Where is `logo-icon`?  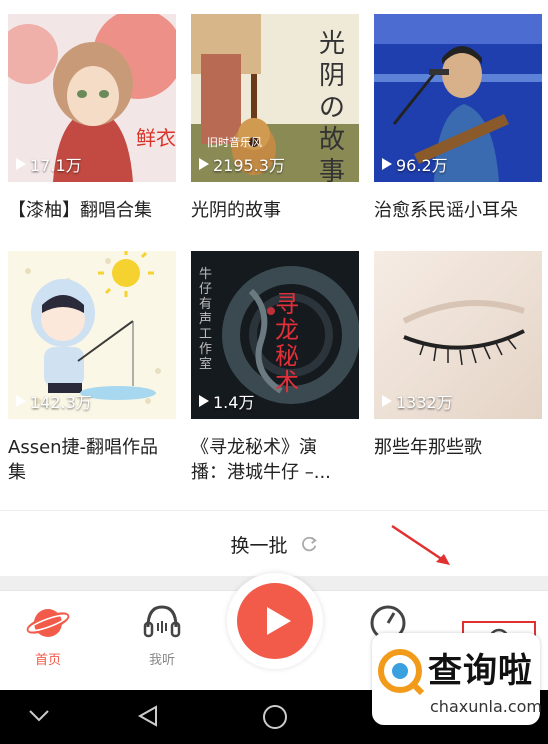 logo-icon is located at coordinates (401, 672).